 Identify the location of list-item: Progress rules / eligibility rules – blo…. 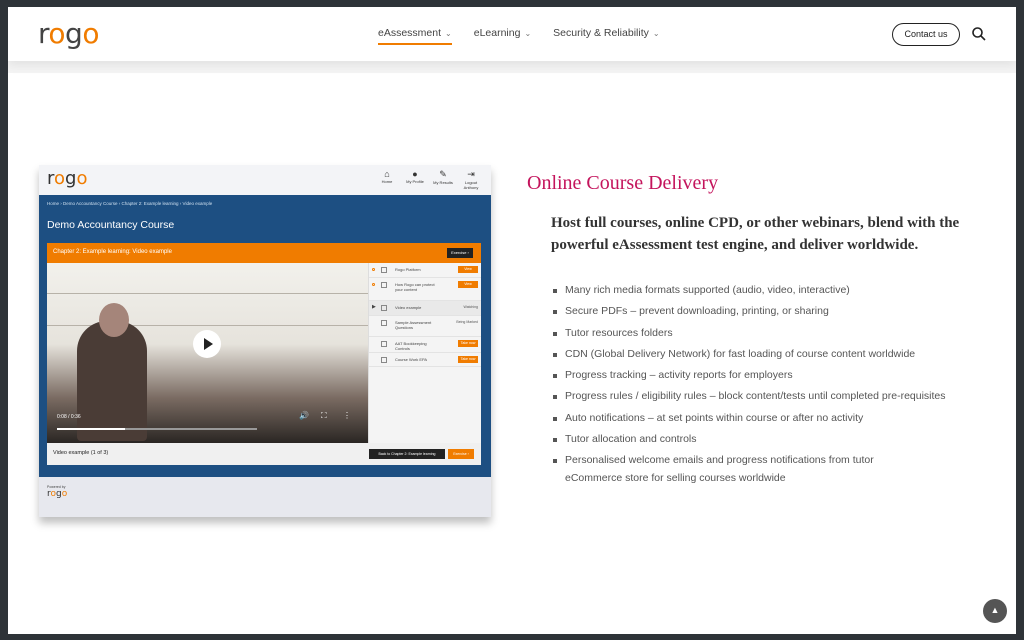
(778, 396).